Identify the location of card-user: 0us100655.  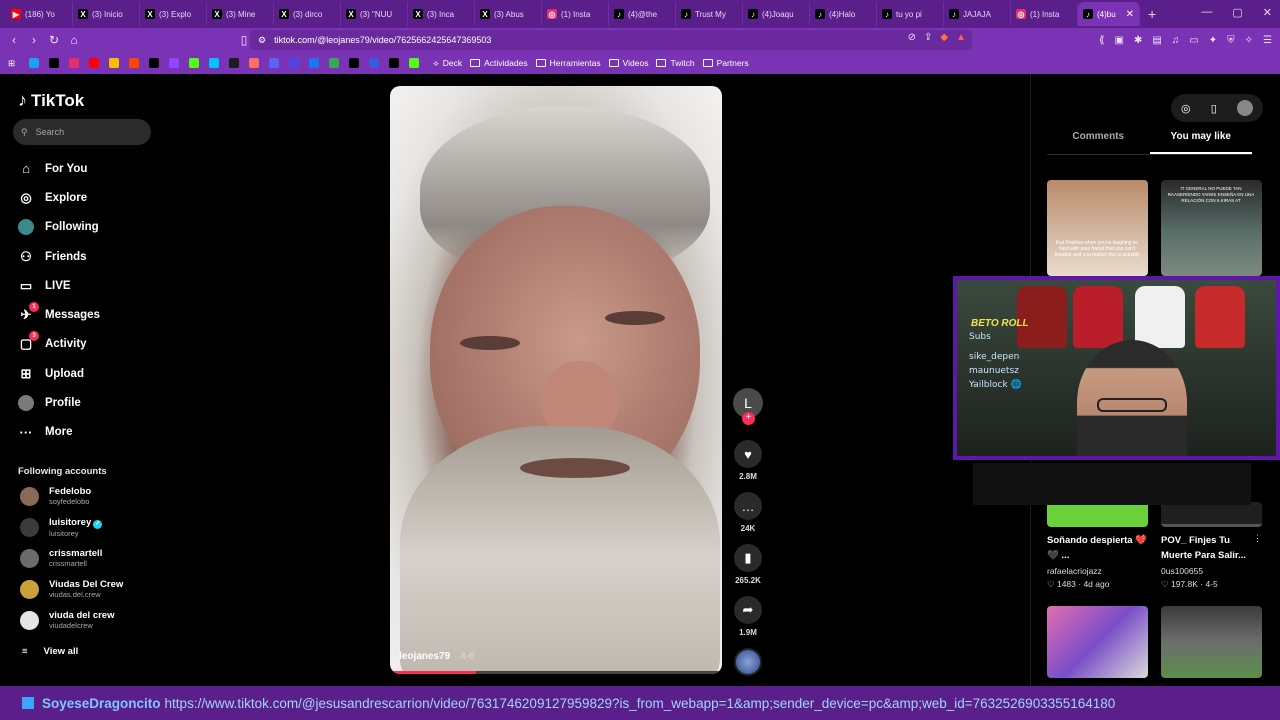
(1182, 571).